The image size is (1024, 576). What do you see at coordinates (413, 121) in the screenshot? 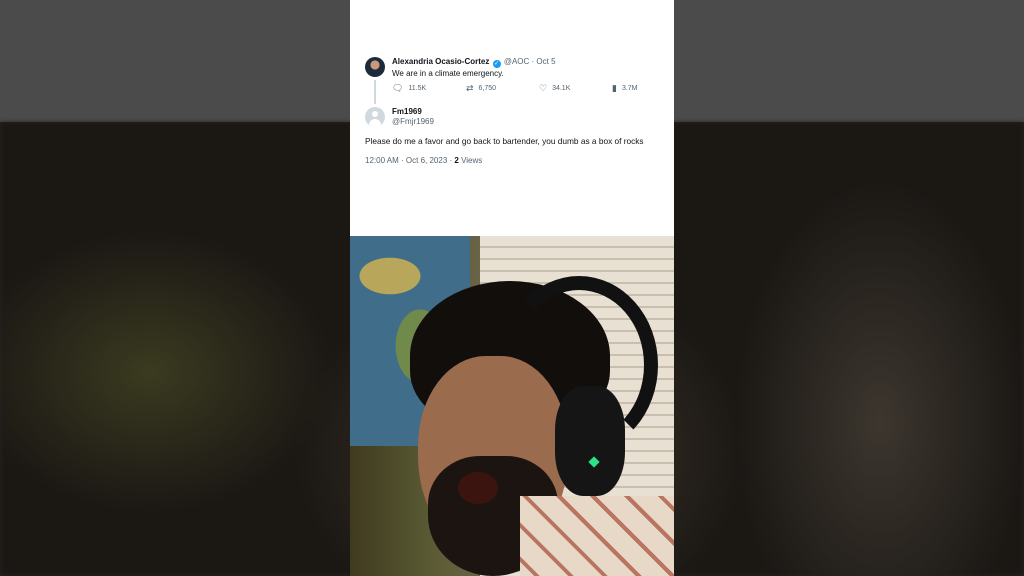
I see `reply-author-handle: @Fmjr1969` at bounding box center [413, 121].